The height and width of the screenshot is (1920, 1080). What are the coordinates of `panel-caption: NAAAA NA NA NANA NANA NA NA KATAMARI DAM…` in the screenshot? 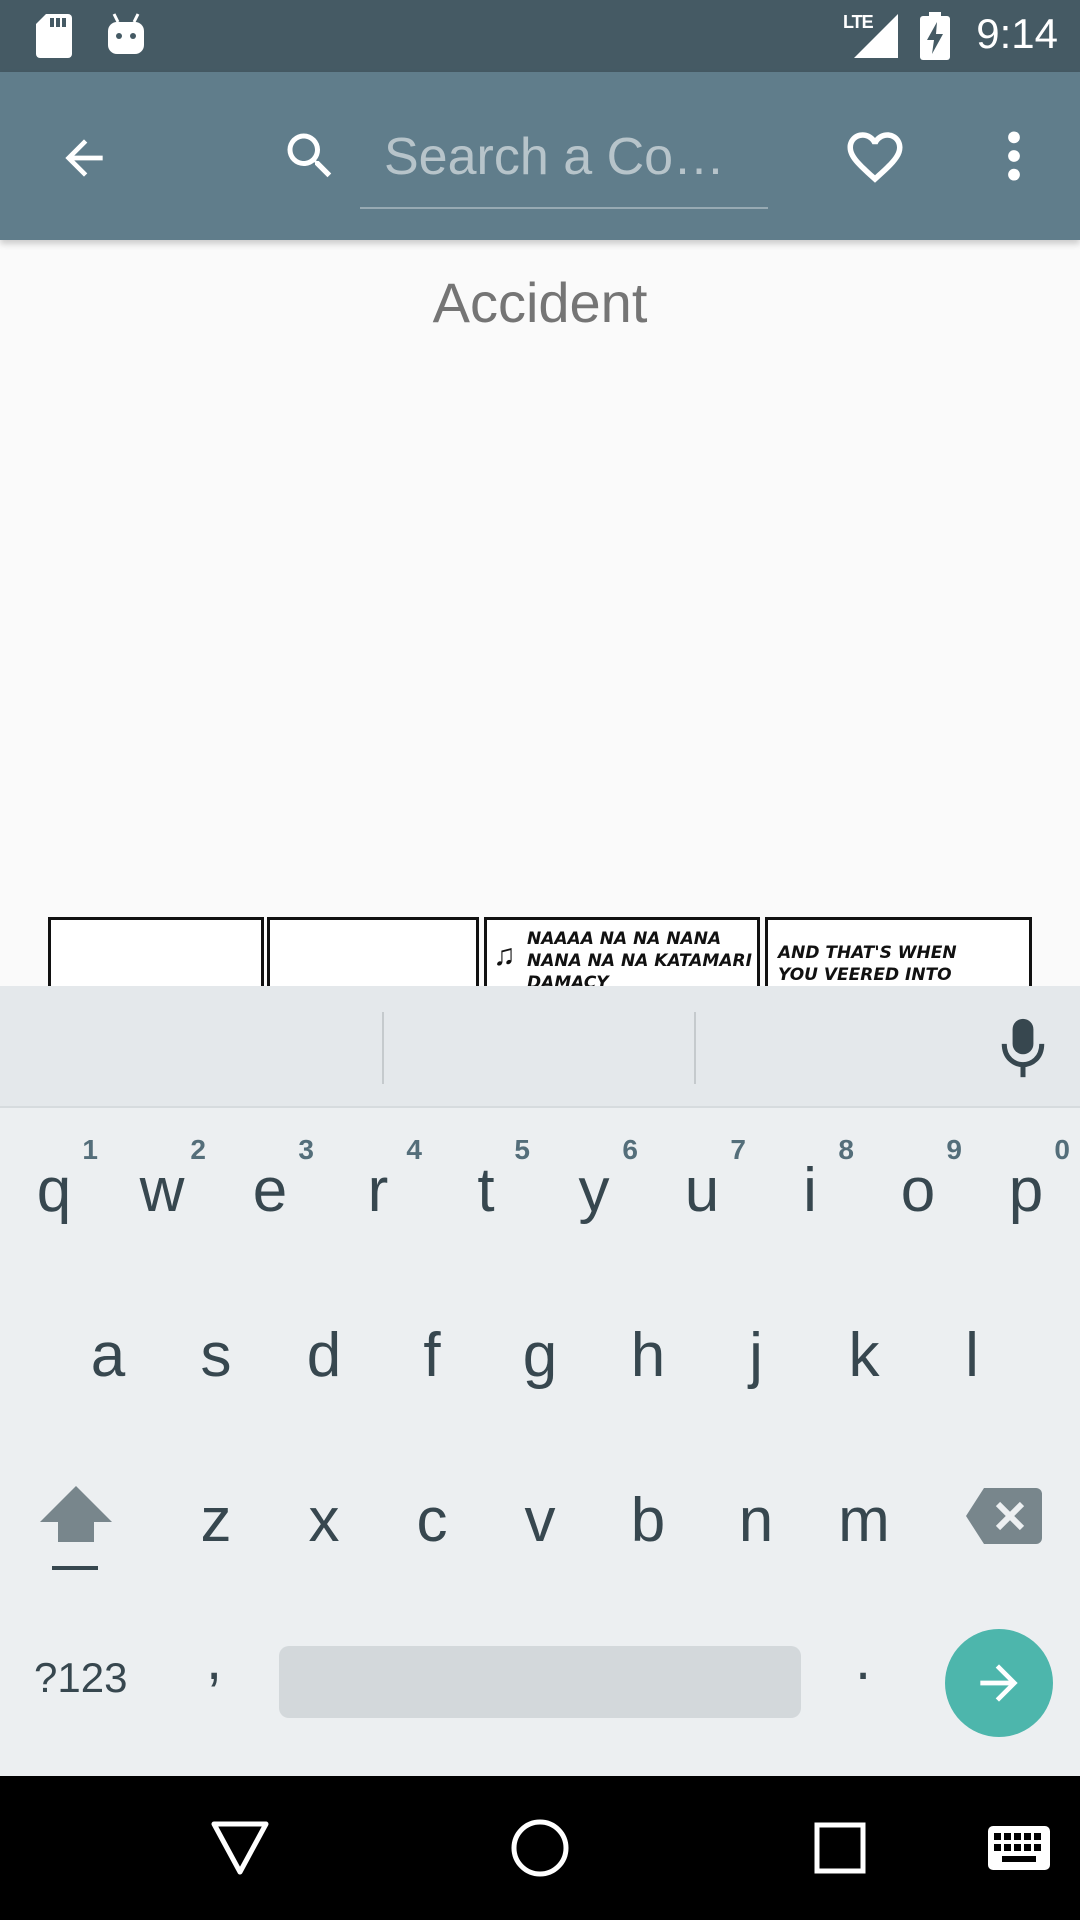 It's located at (639, 957).